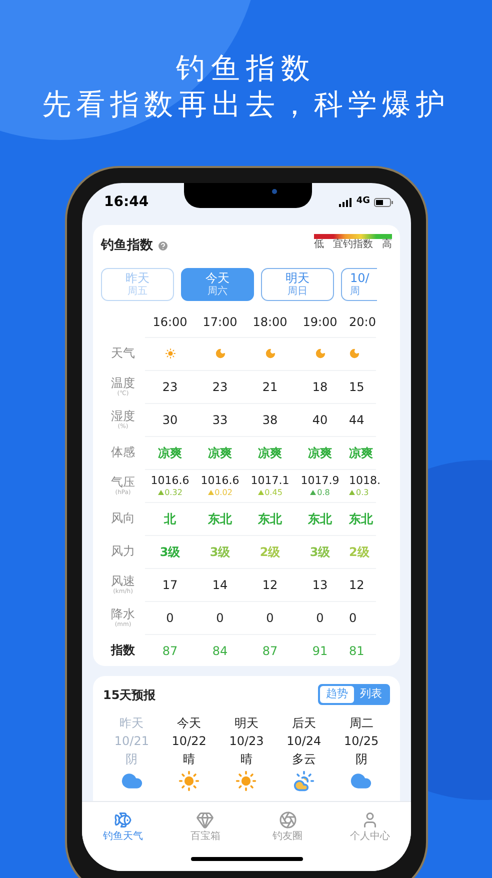 Image resolution: width=492 pixels, height=878 pixels. I want to click on help-icon, so click(163, 246).